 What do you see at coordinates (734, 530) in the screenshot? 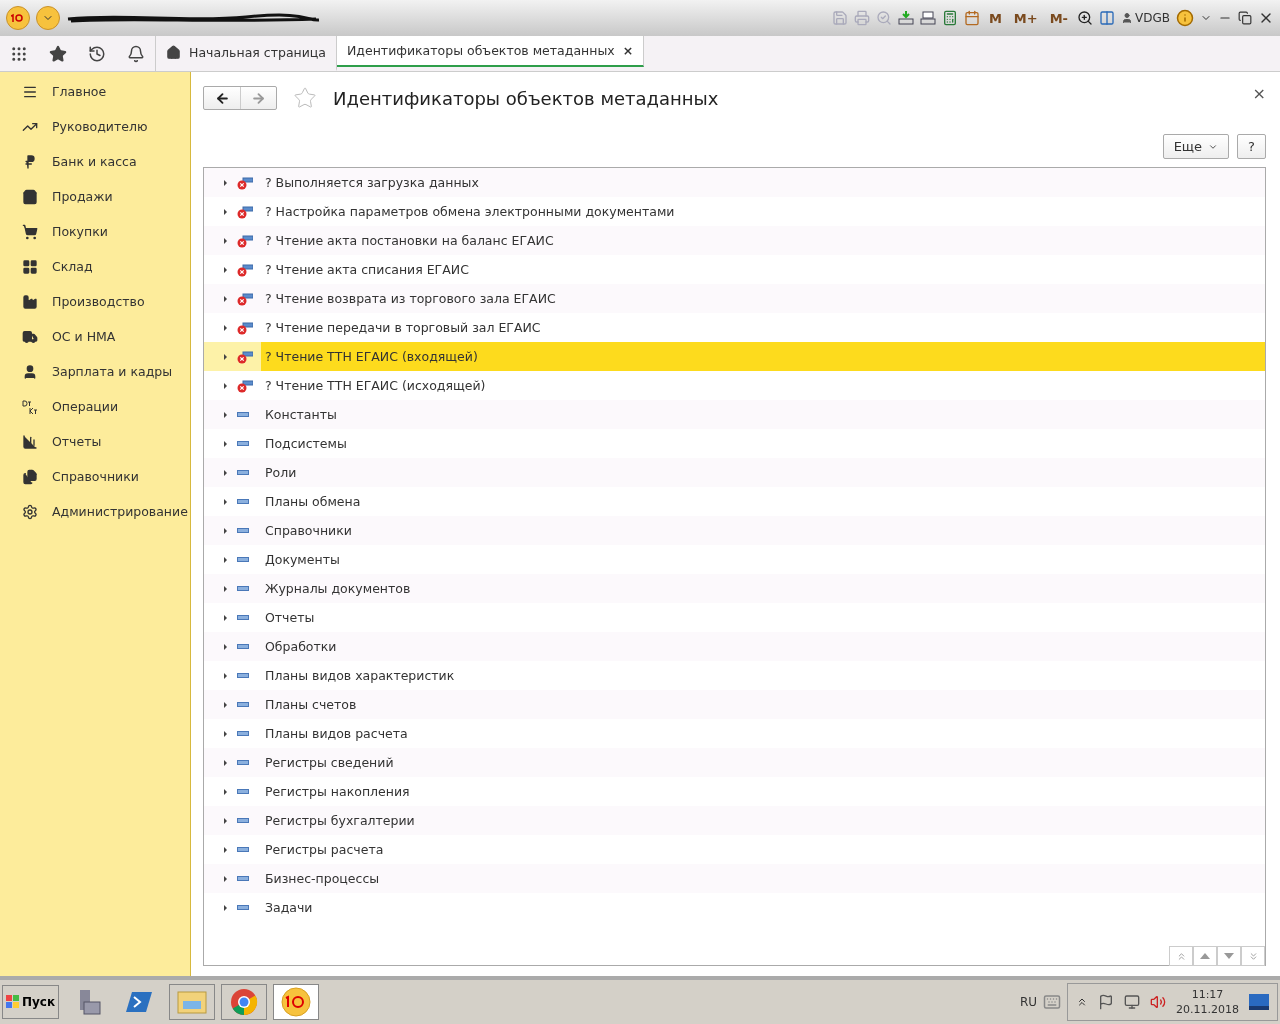
I see `tree-row: Справочники` at bounding box center [734, 530].